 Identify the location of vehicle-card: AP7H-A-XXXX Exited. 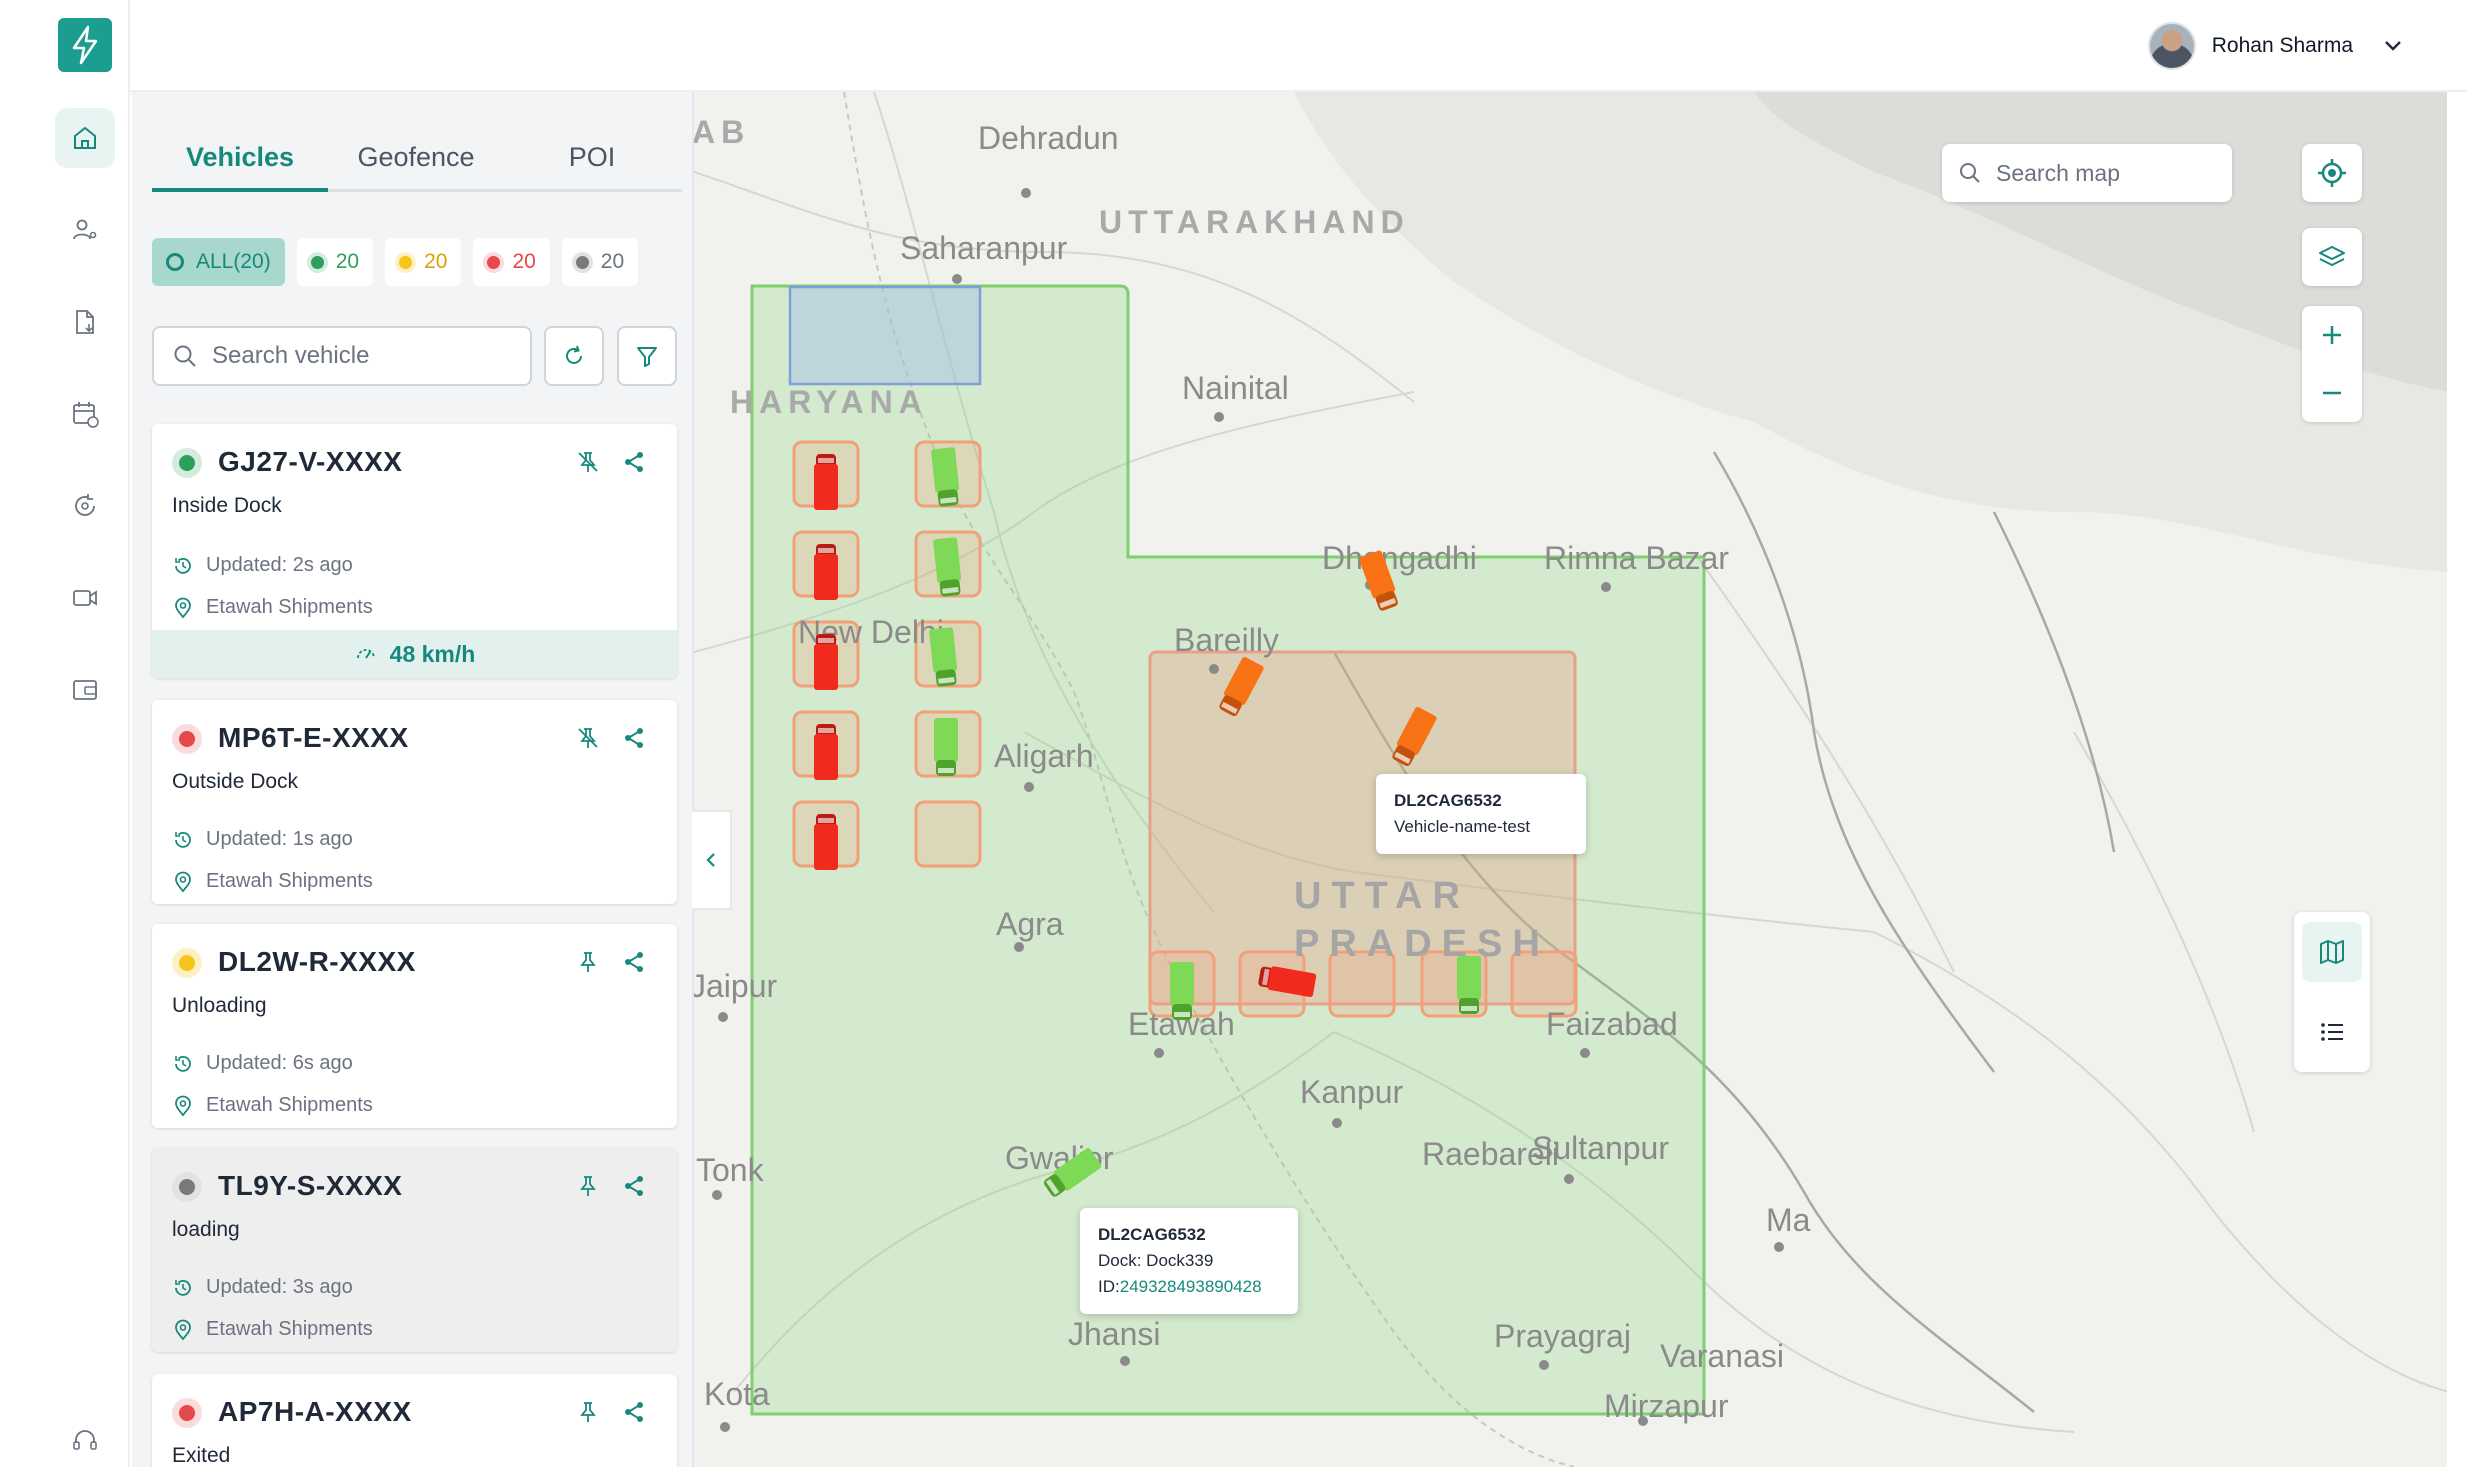
(414, 1420).